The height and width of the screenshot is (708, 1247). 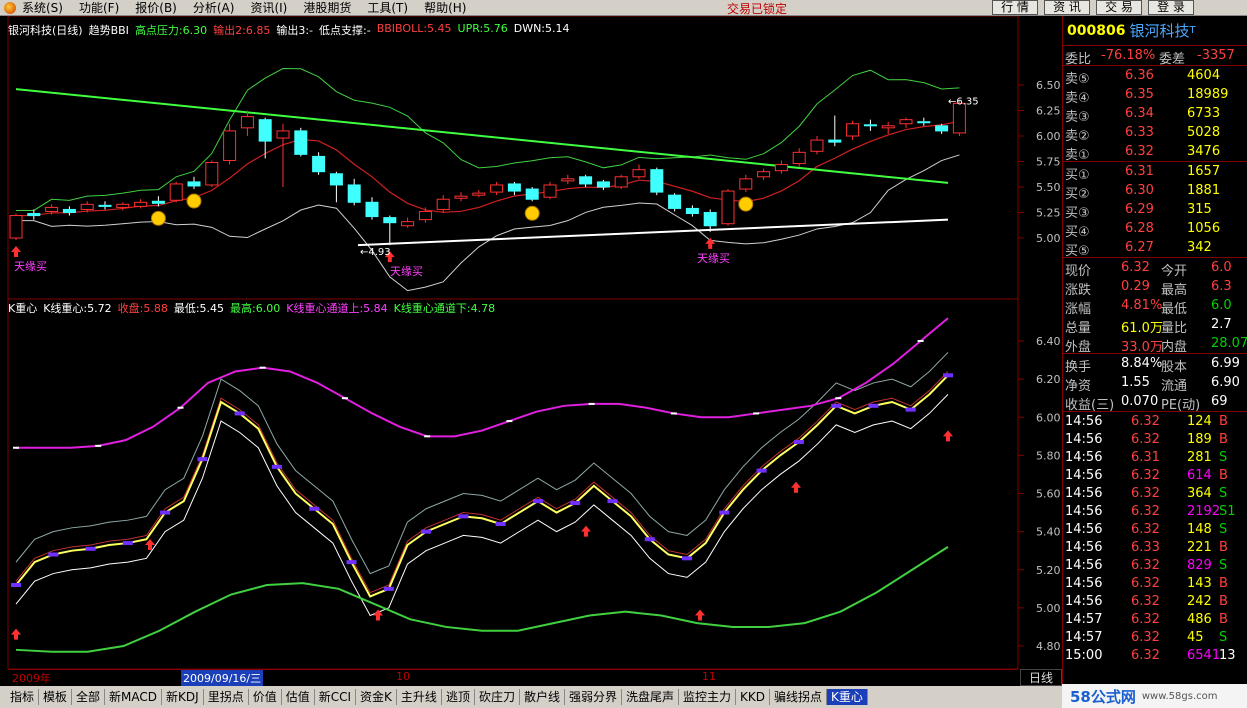 I want to click on bids-volume: 1881, so click(x=1204, y=190).